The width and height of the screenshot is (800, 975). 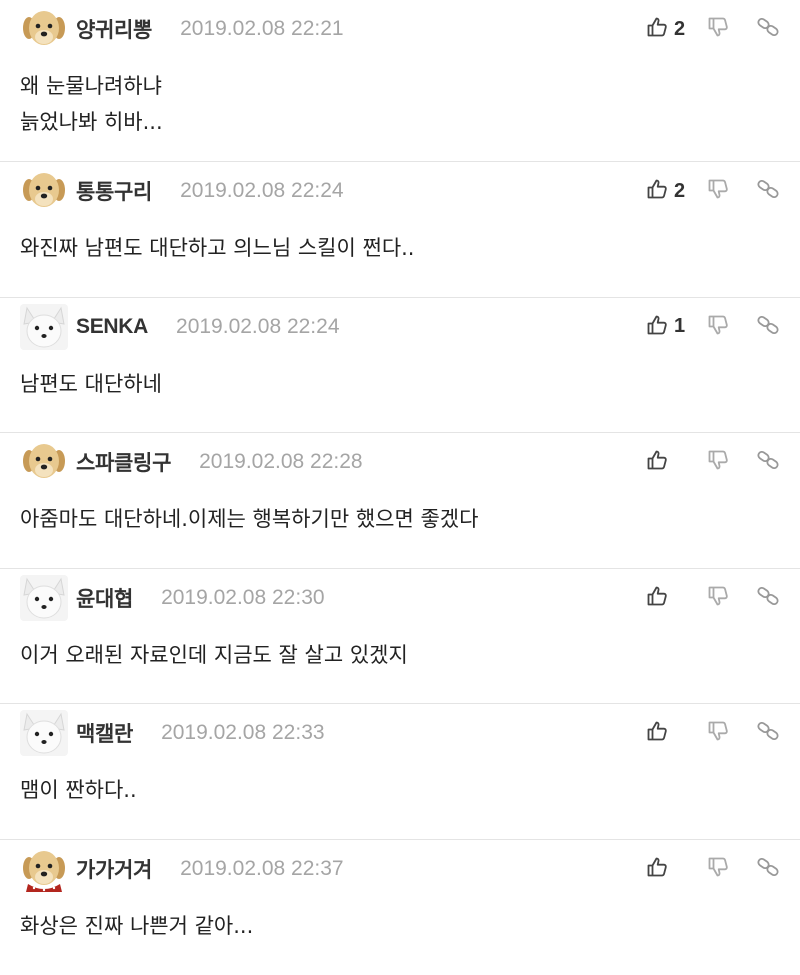 I want to click on comment-header: 가가거겨 2019.02.08 22:37, so click(x=400, y=869).